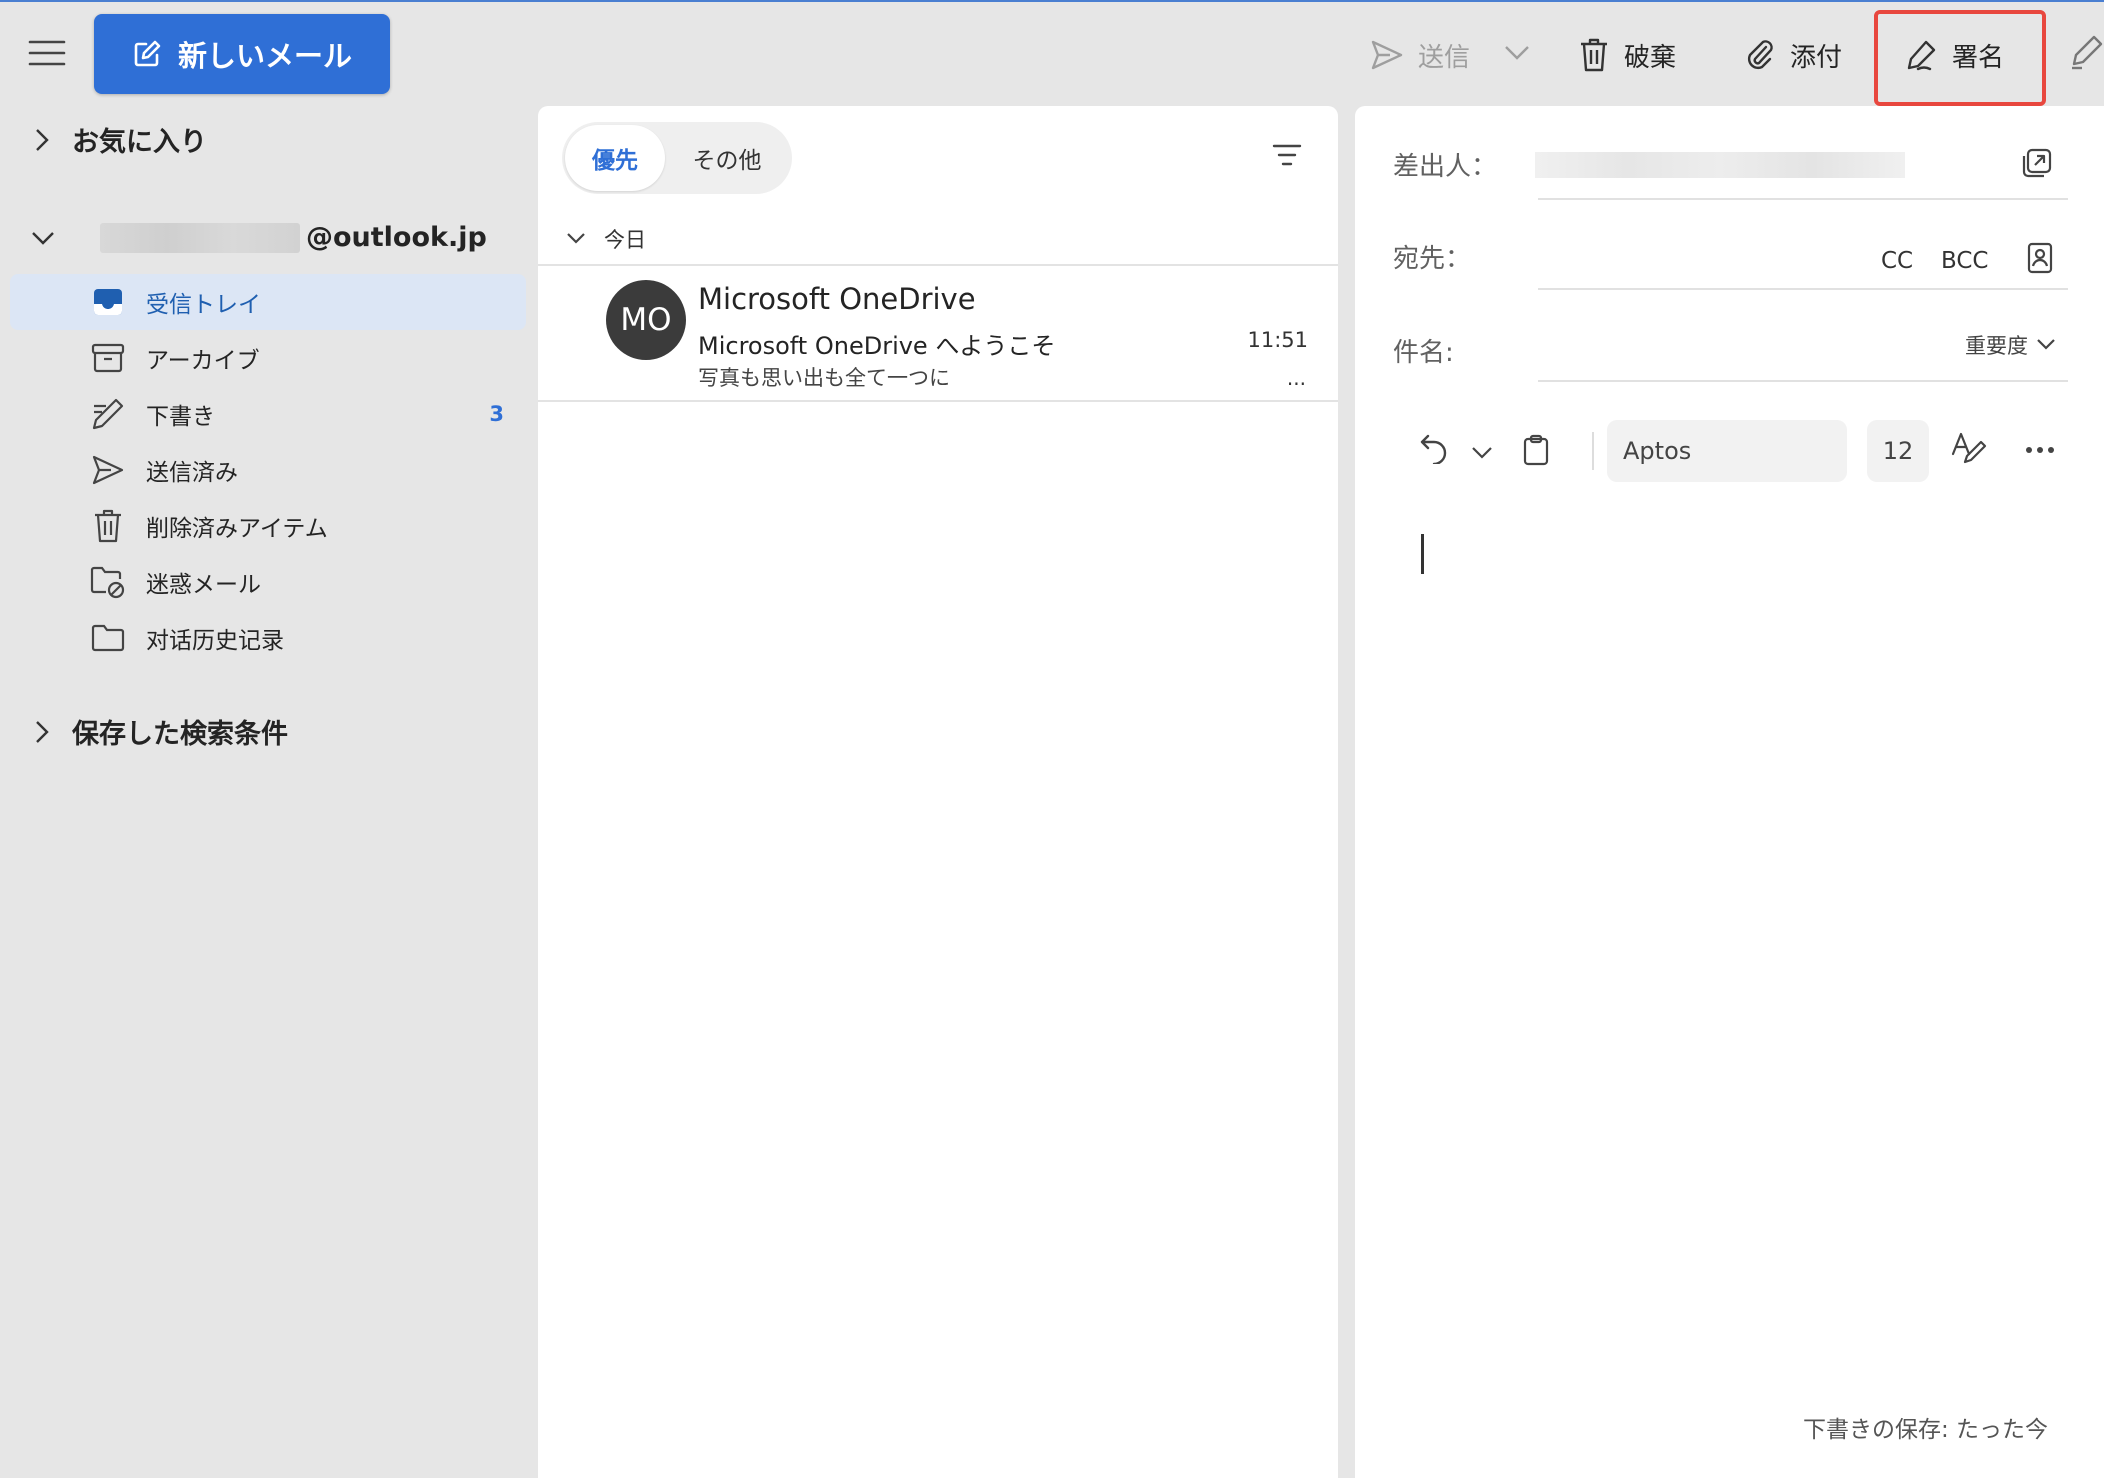  Describe the element at coordinates (1445, 167) in the screenshot. I see `from-label: 差出人：` at that location.